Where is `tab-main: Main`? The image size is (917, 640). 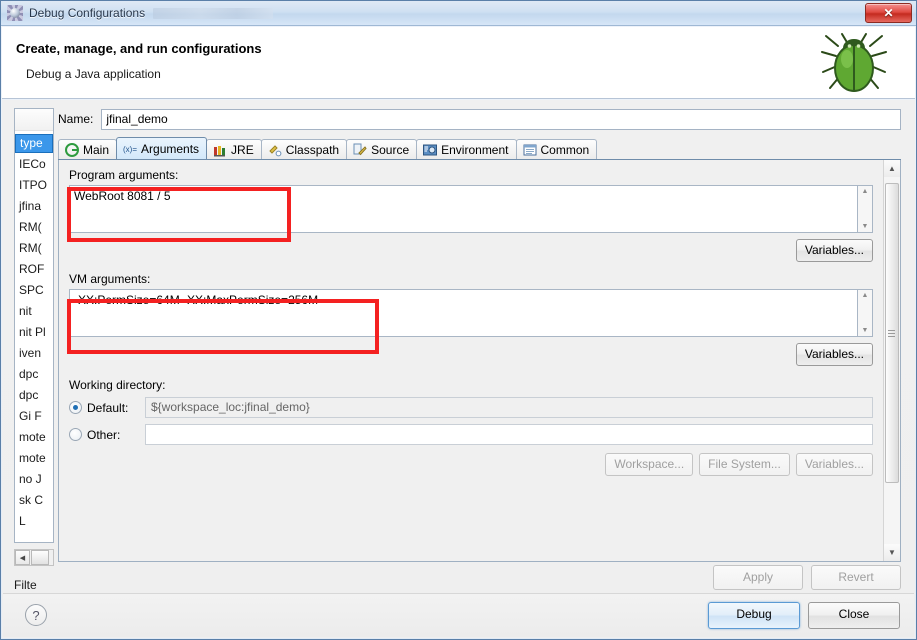
tab-main: Main is located at coordinates (88, 149).